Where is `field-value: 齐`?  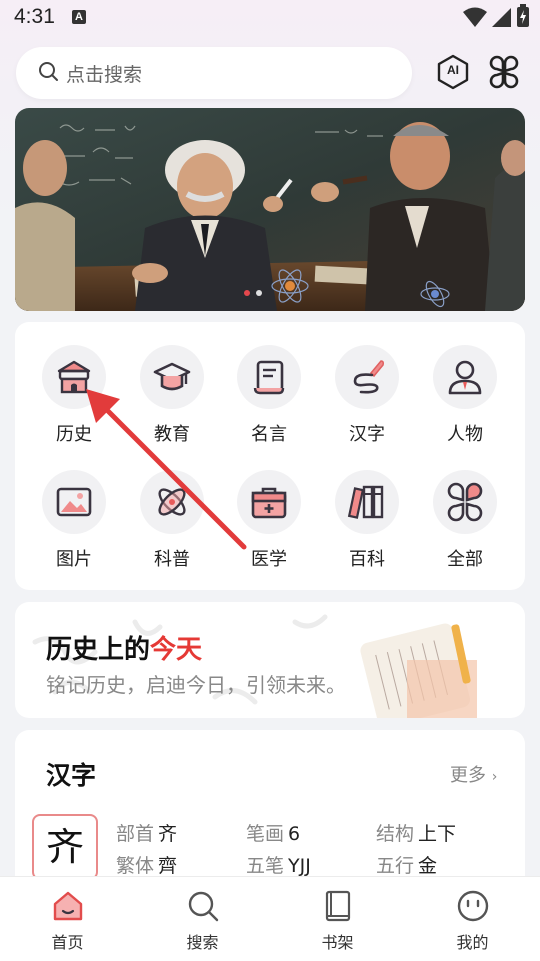 field-value: 齐 is located at coordinates (168, 834).